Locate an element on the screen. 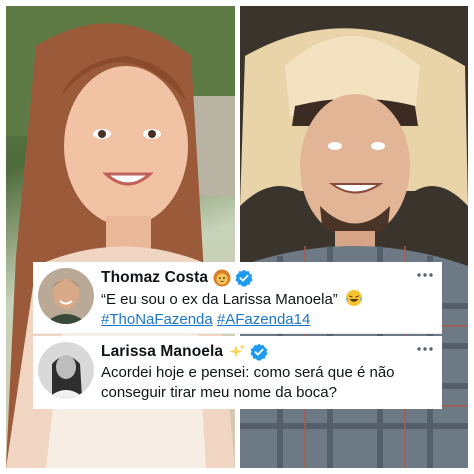  hashtag-thonafazenda: #ThoNaFazenda is located at coordinates (157, 319).